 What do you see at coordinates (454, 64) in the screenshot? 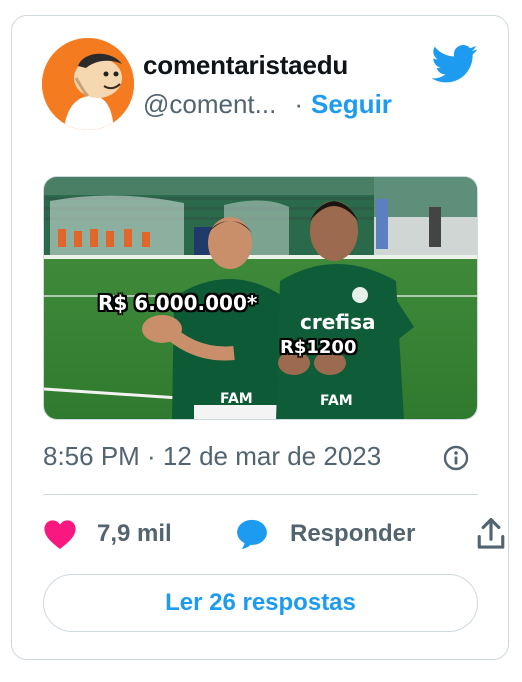
I see `twitter-bird-icon` at bounding box center [454, 64].